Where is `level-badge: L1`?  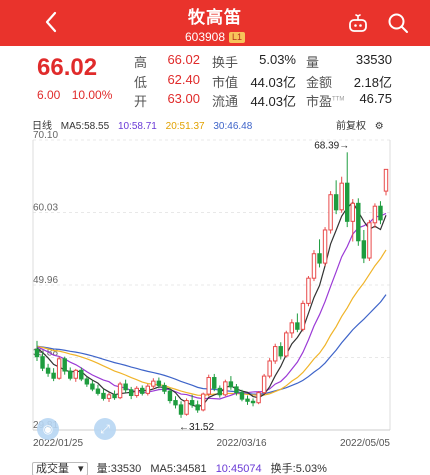 level-badge: L1 is located at coordinates (237, 37).